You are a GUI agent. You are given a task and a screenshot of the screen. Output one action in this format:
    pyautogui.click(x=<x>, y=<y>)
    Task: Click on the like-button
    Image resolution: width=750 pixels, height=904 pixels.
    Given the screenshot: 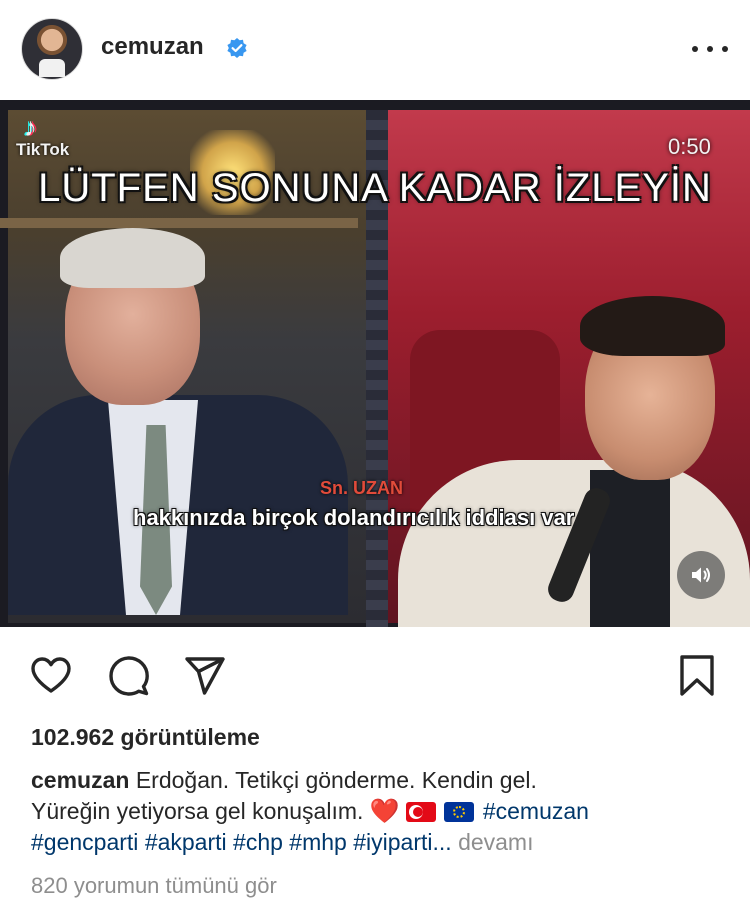 What is the action you would take?
    pyautogui.click(x=51, y=676)
    